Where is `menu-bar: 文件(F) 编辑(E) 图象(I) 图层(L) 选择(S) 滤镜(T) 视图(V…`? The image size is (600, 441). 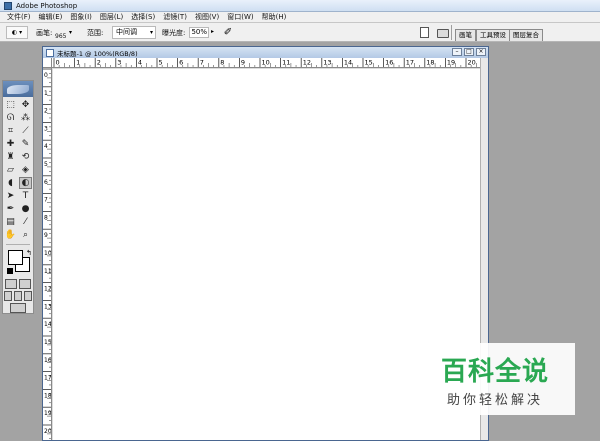 menu-bar: 文件(F) 编辑(E) 图象(I) 图层(L) 选择(S) 滤镜(T) 视图(V… is located at coordinates (300, 17).